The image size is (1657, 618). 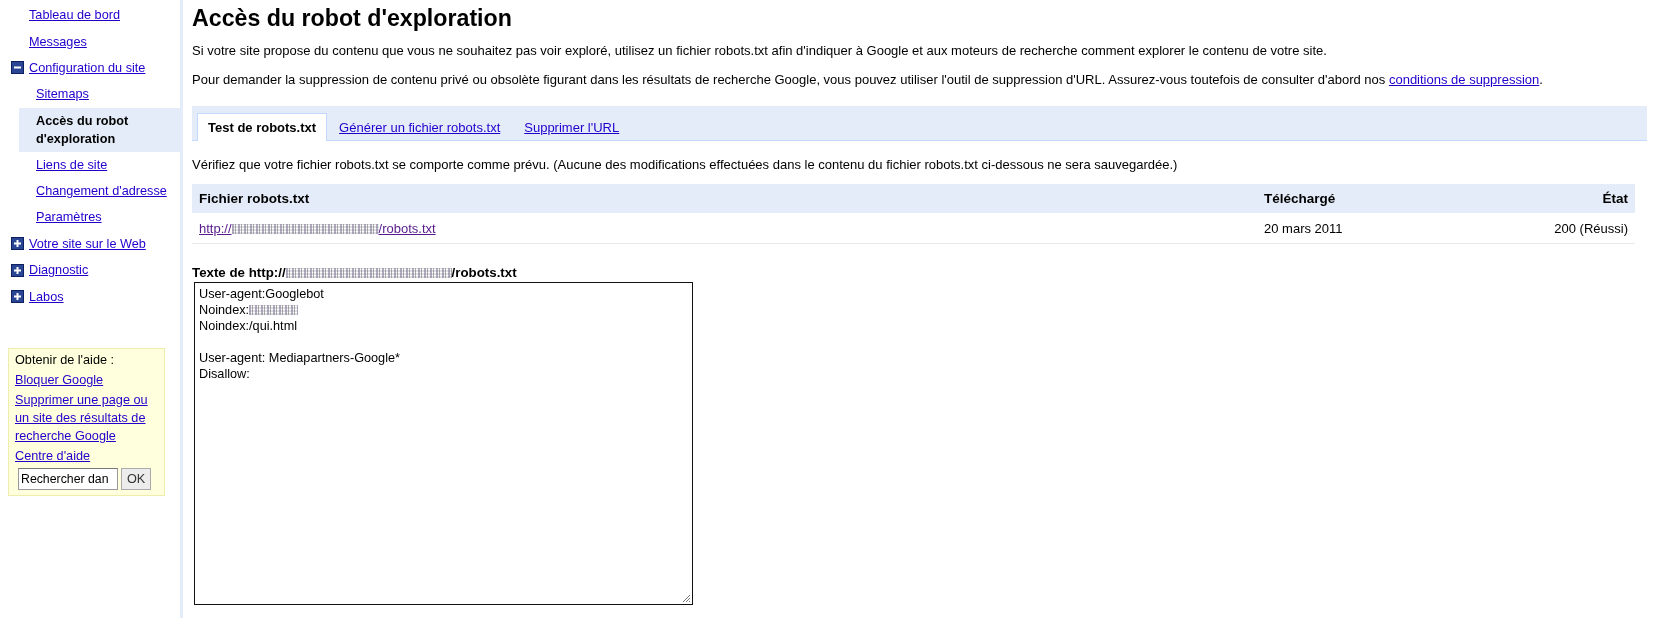 I want to click on nav-link: Labos, so click(x=46, y=296).